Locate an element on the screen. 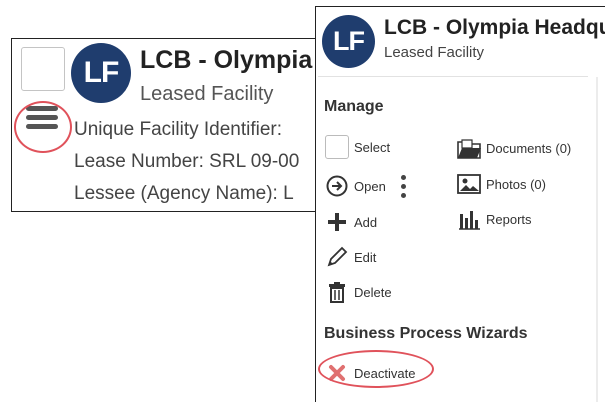  add-action: Add is located at coordinates (350, 222).